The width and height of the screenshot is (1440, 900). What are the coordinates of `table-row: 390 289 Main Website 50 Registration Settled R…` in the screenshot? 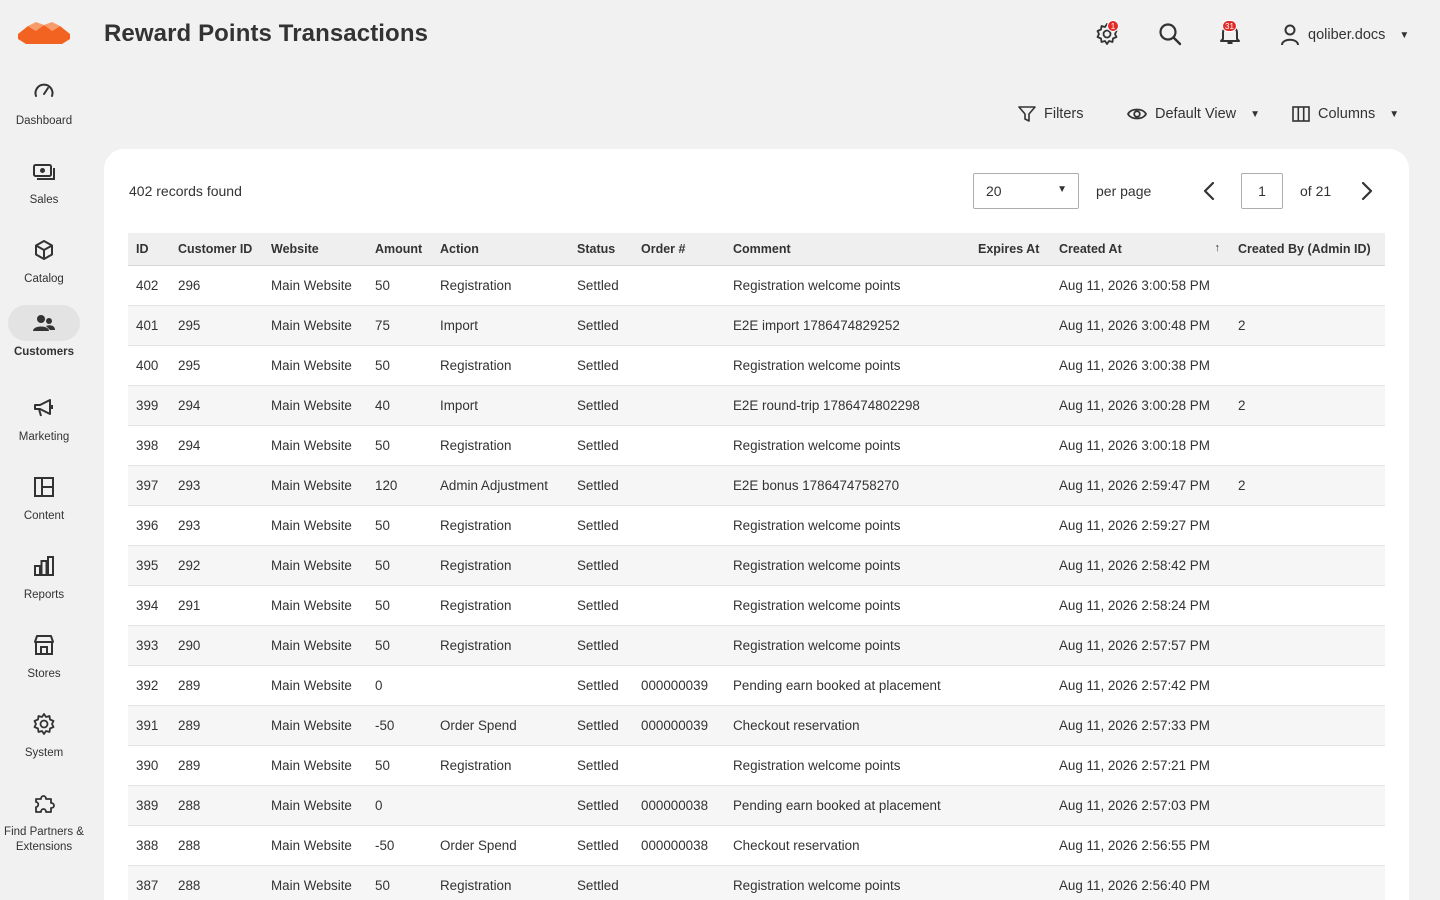 It's located at (756, 765).